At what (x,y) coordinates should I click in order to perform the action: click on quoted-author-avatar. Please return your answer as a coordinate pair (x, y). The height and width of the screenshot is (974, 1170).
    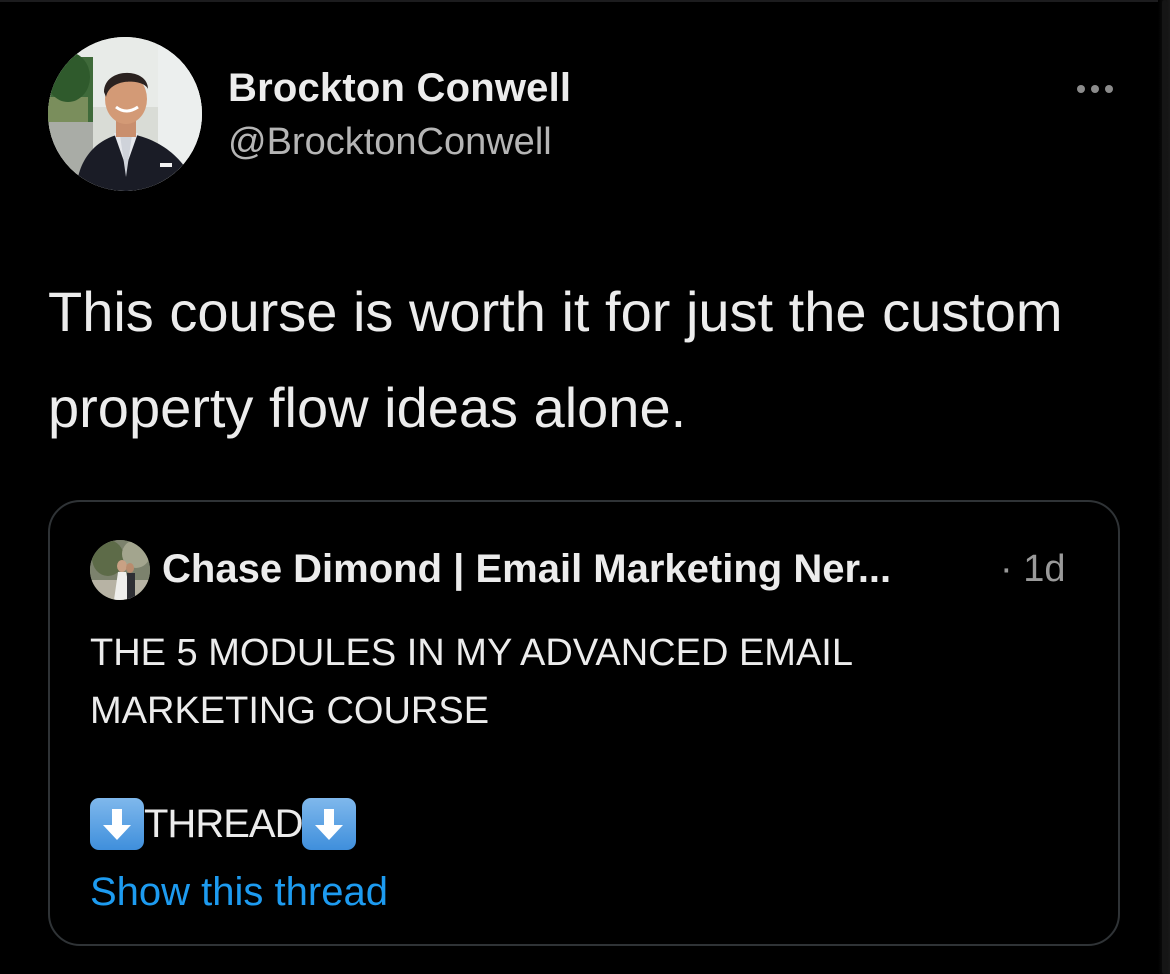
    Looking at the image, I should click on (120, 570).